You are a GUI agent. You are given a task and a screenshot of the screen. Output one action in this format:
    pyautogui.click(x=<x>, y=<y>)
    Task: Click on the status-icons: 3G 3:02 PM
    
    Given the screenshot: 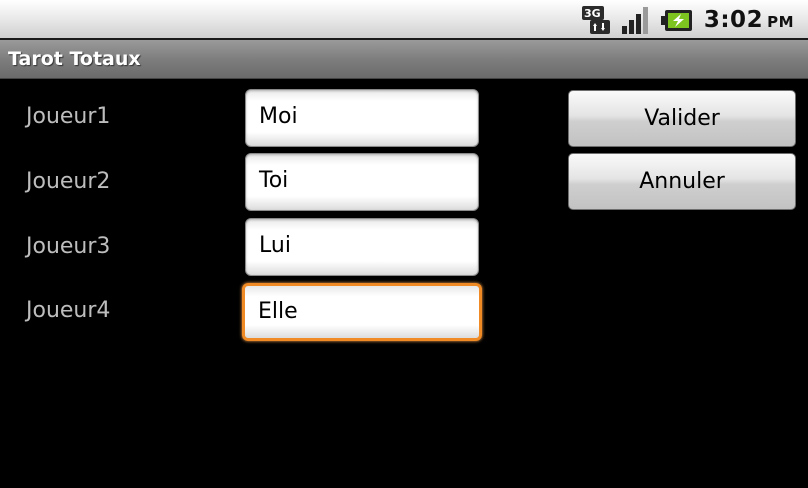 What is the action you would take?
    pyautogui.click(x=687, y=20)
    